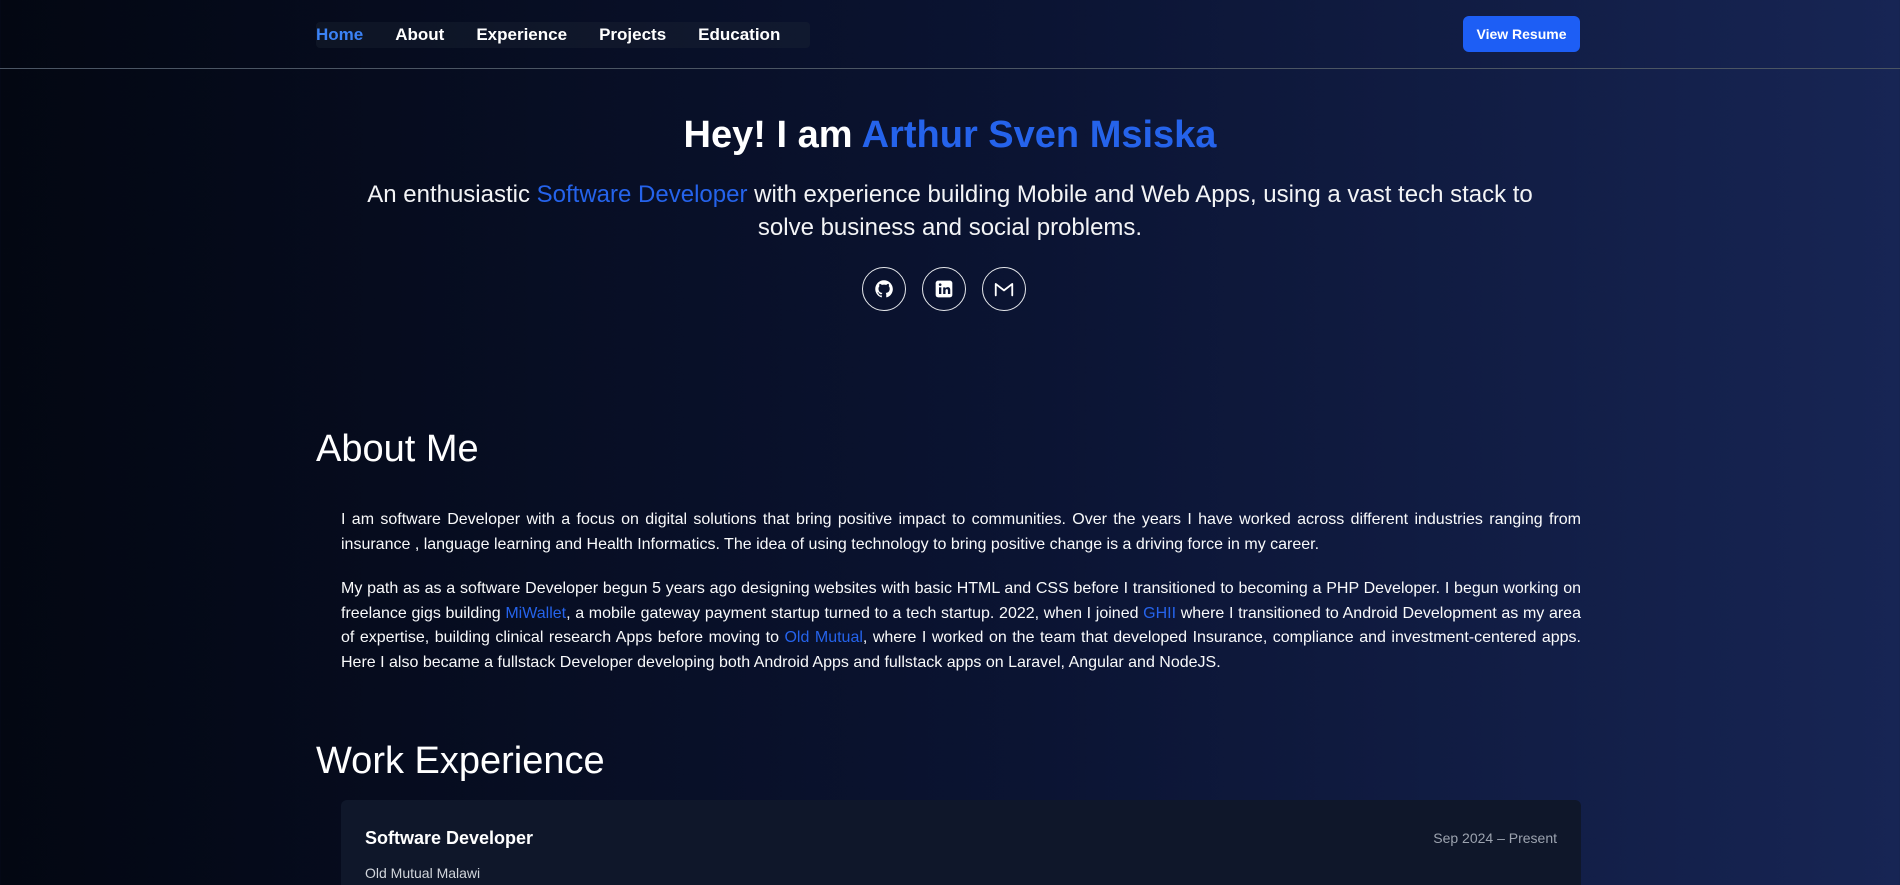 The width and height of the screenshot is (1900, 885). I want to click on hero-subtitle-prefix: An enthusiastic, so click(452, 194).